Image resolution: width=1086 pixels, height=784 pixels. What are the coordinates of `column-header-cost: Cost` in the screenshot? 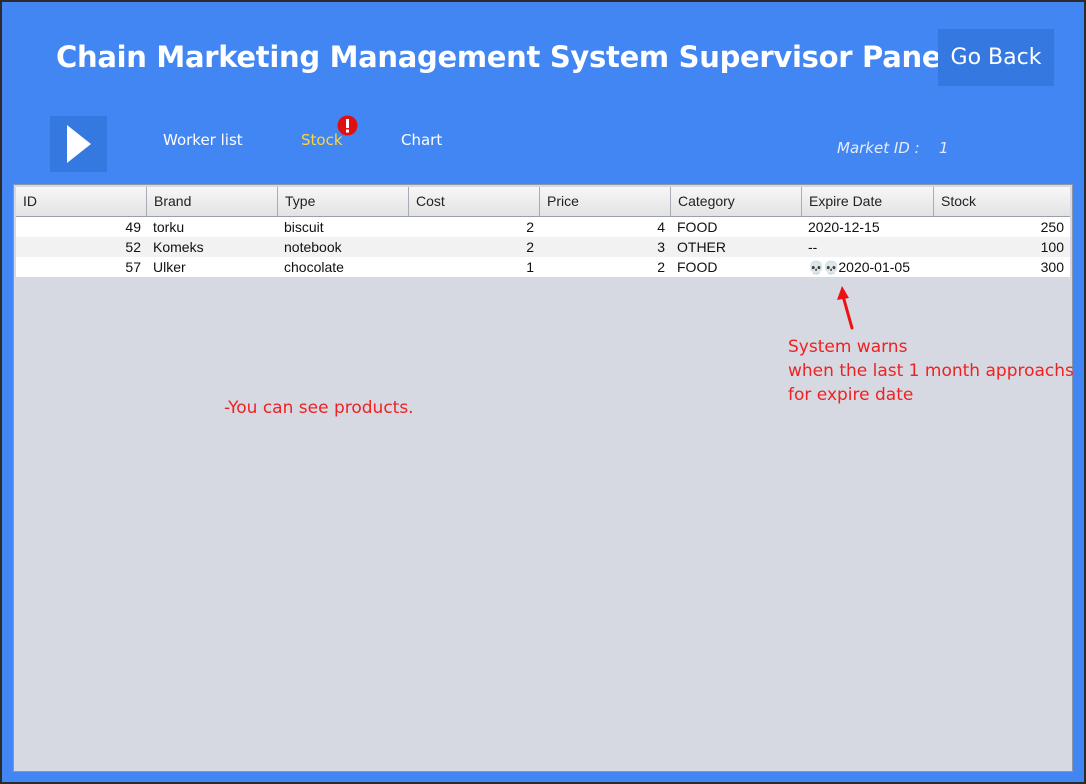 It's located at (474, 201).